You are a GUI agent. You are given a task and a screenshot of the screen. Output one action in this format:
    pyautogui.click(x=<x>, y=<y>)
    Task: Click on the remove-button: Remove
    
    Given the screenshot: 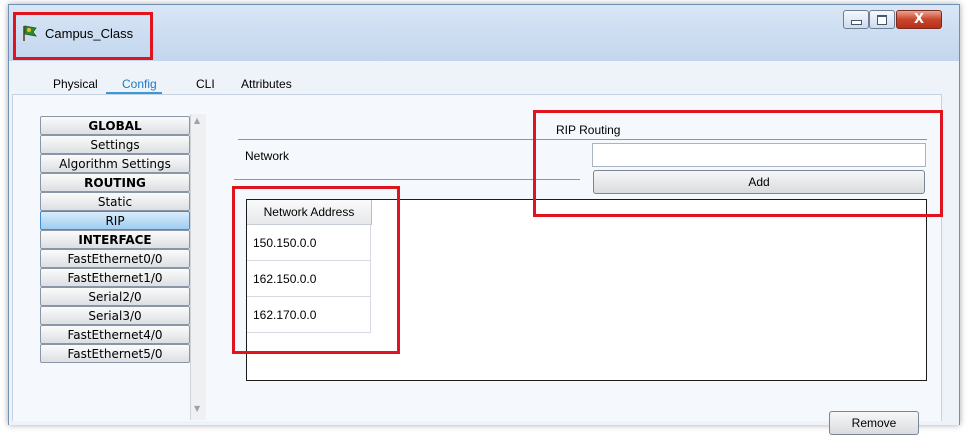 What is the action you would take?
    pyautogui.click(x=874, y=423)
    